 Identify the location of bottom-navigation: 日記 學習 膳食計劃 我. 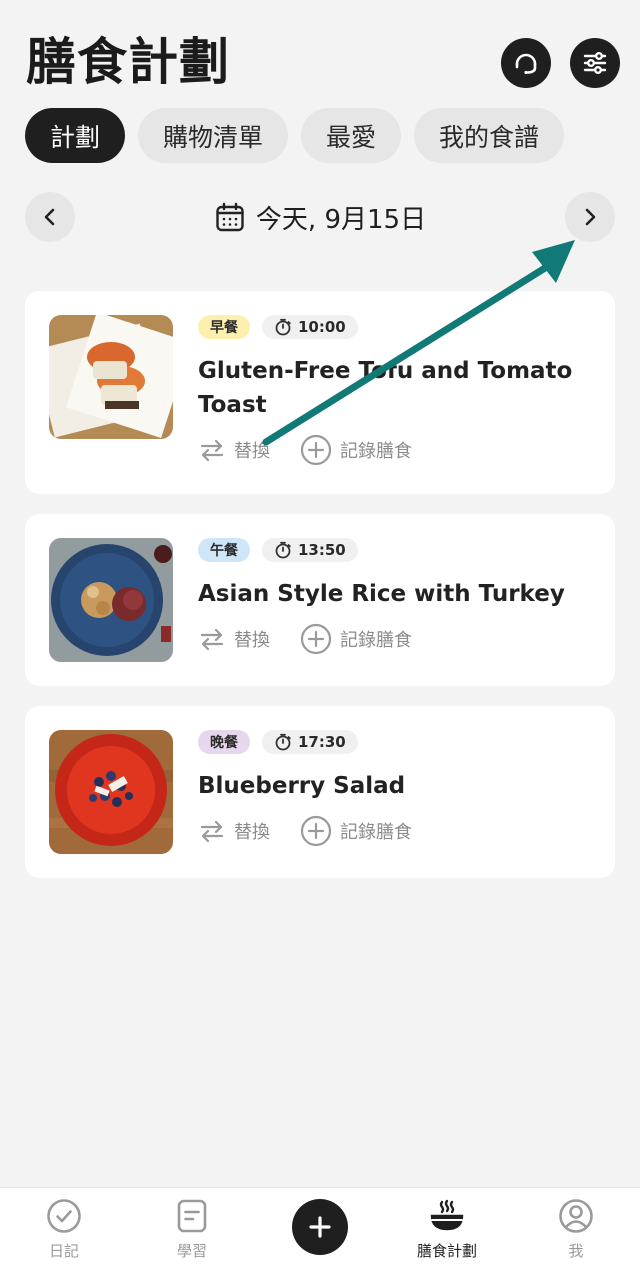
(320, 1233).